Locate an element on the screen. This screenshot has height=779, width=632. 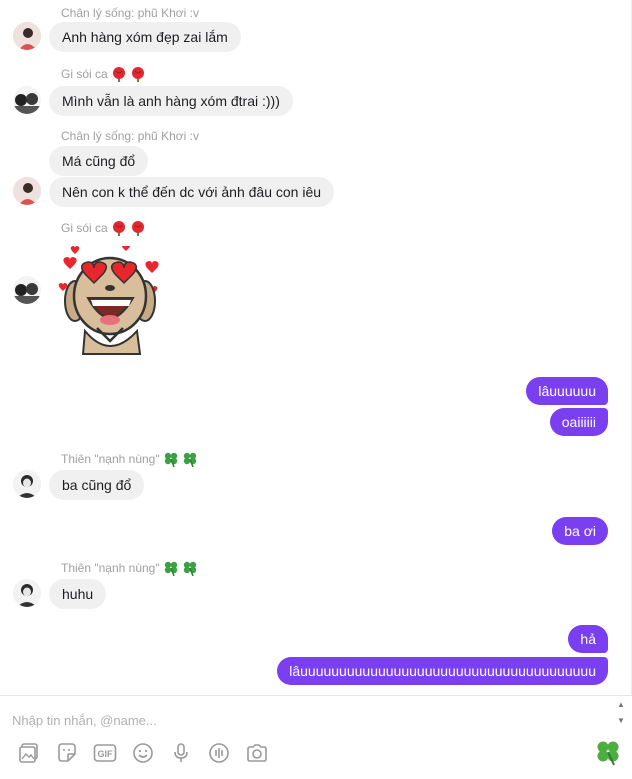
gif-icon: GIF is located at coordinates (105, 753).